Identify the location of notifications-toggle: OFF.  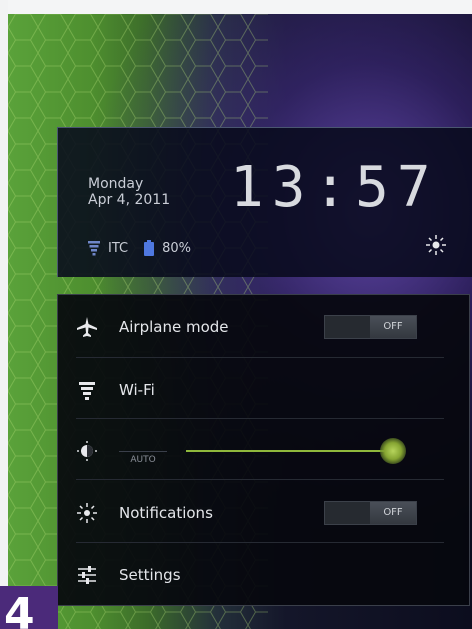
(370, 513).